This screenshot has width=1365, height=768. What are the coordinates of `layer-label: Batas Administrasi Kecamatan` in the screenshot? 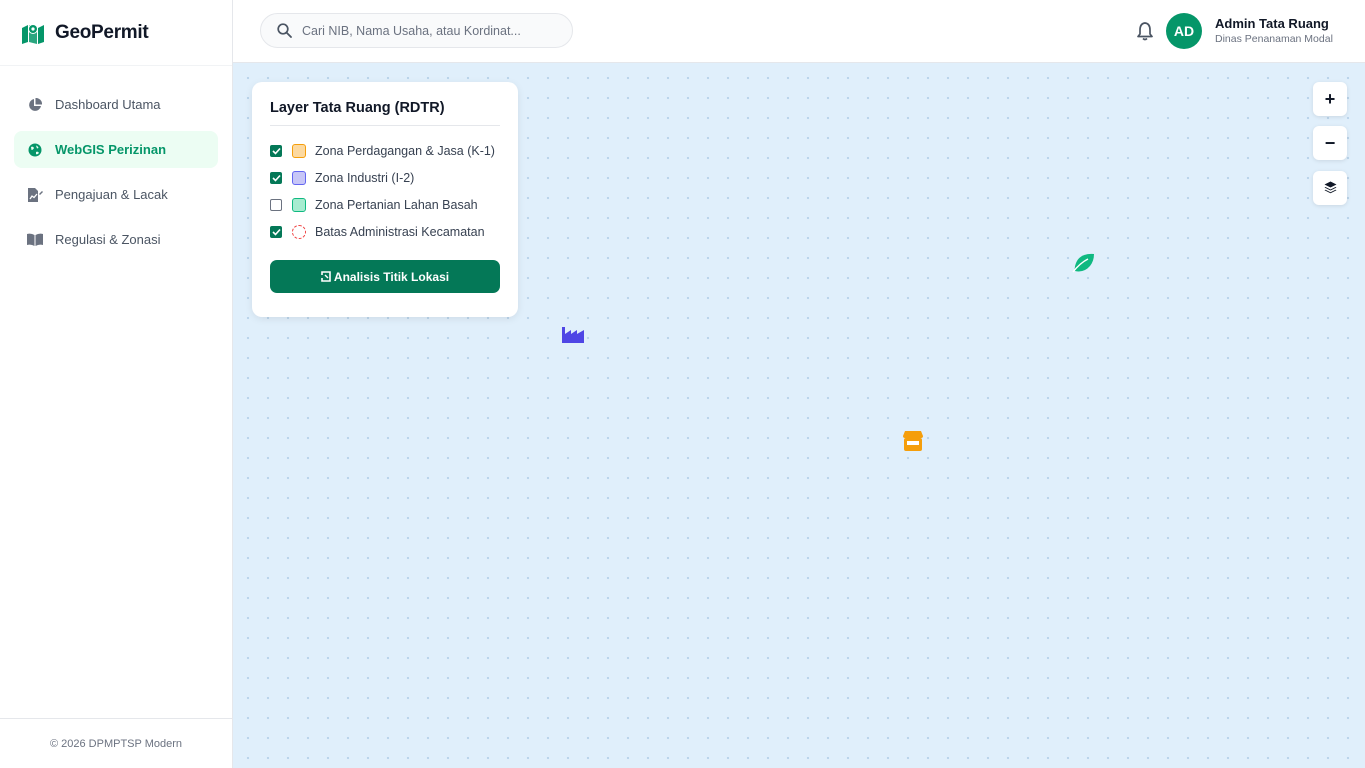 It's located at (400, 231).